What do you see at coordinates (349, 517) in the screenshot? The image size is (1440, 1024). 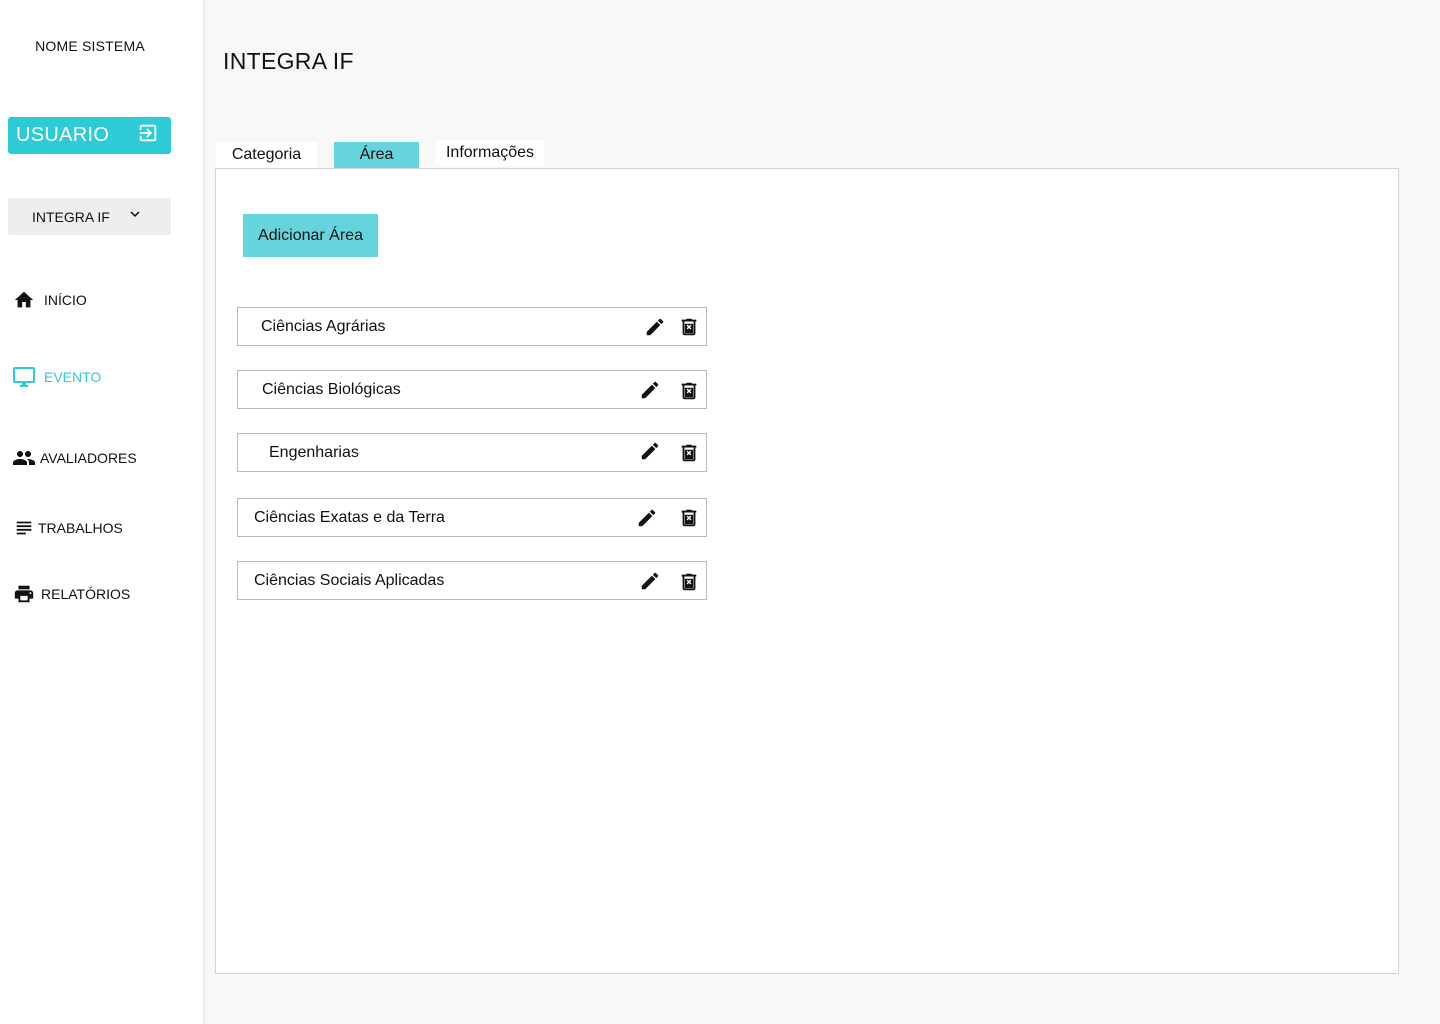 I see `area-name: Ciências Exatas e da Terra` at bounding box center [349, 517].